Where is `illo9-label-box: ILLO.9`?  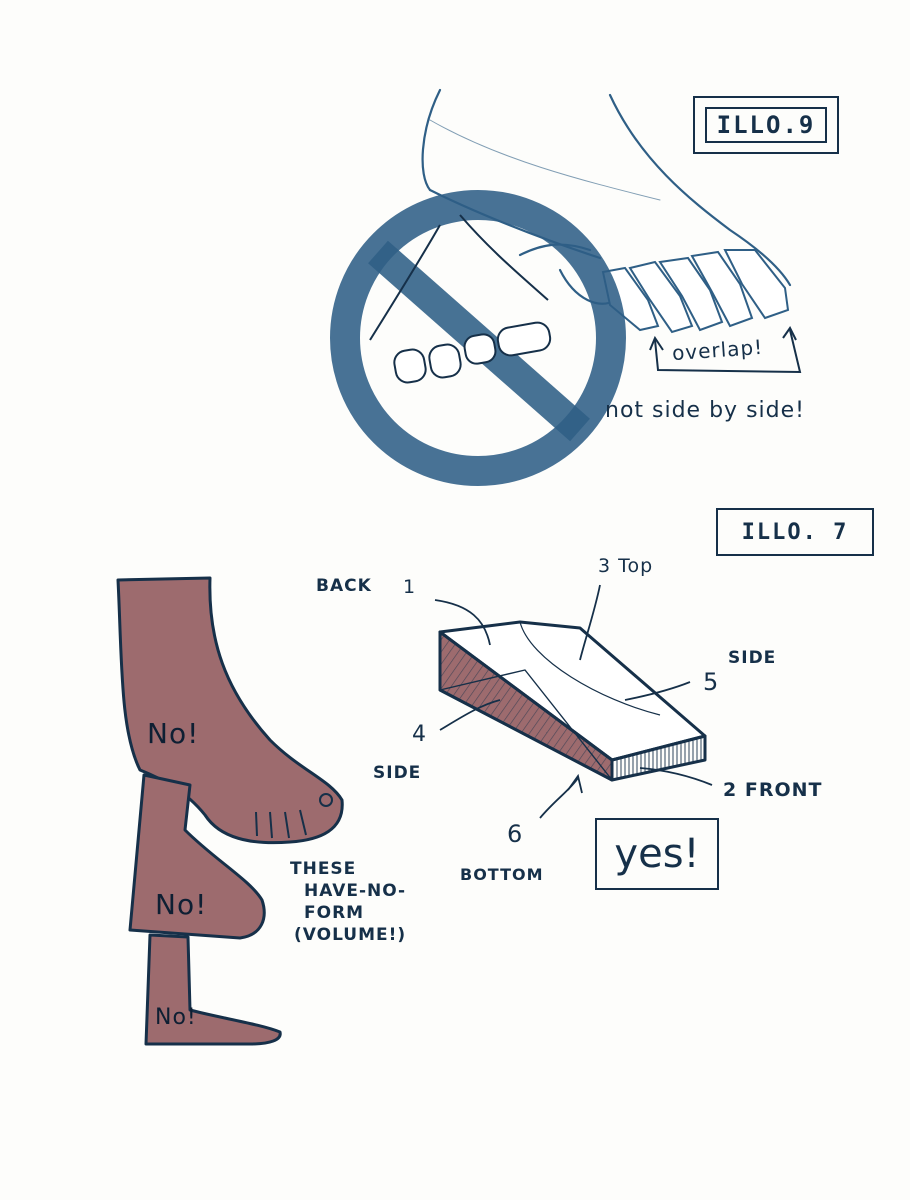 illo9-label-box: ILLO.9 is located at coordinates (766, 125).